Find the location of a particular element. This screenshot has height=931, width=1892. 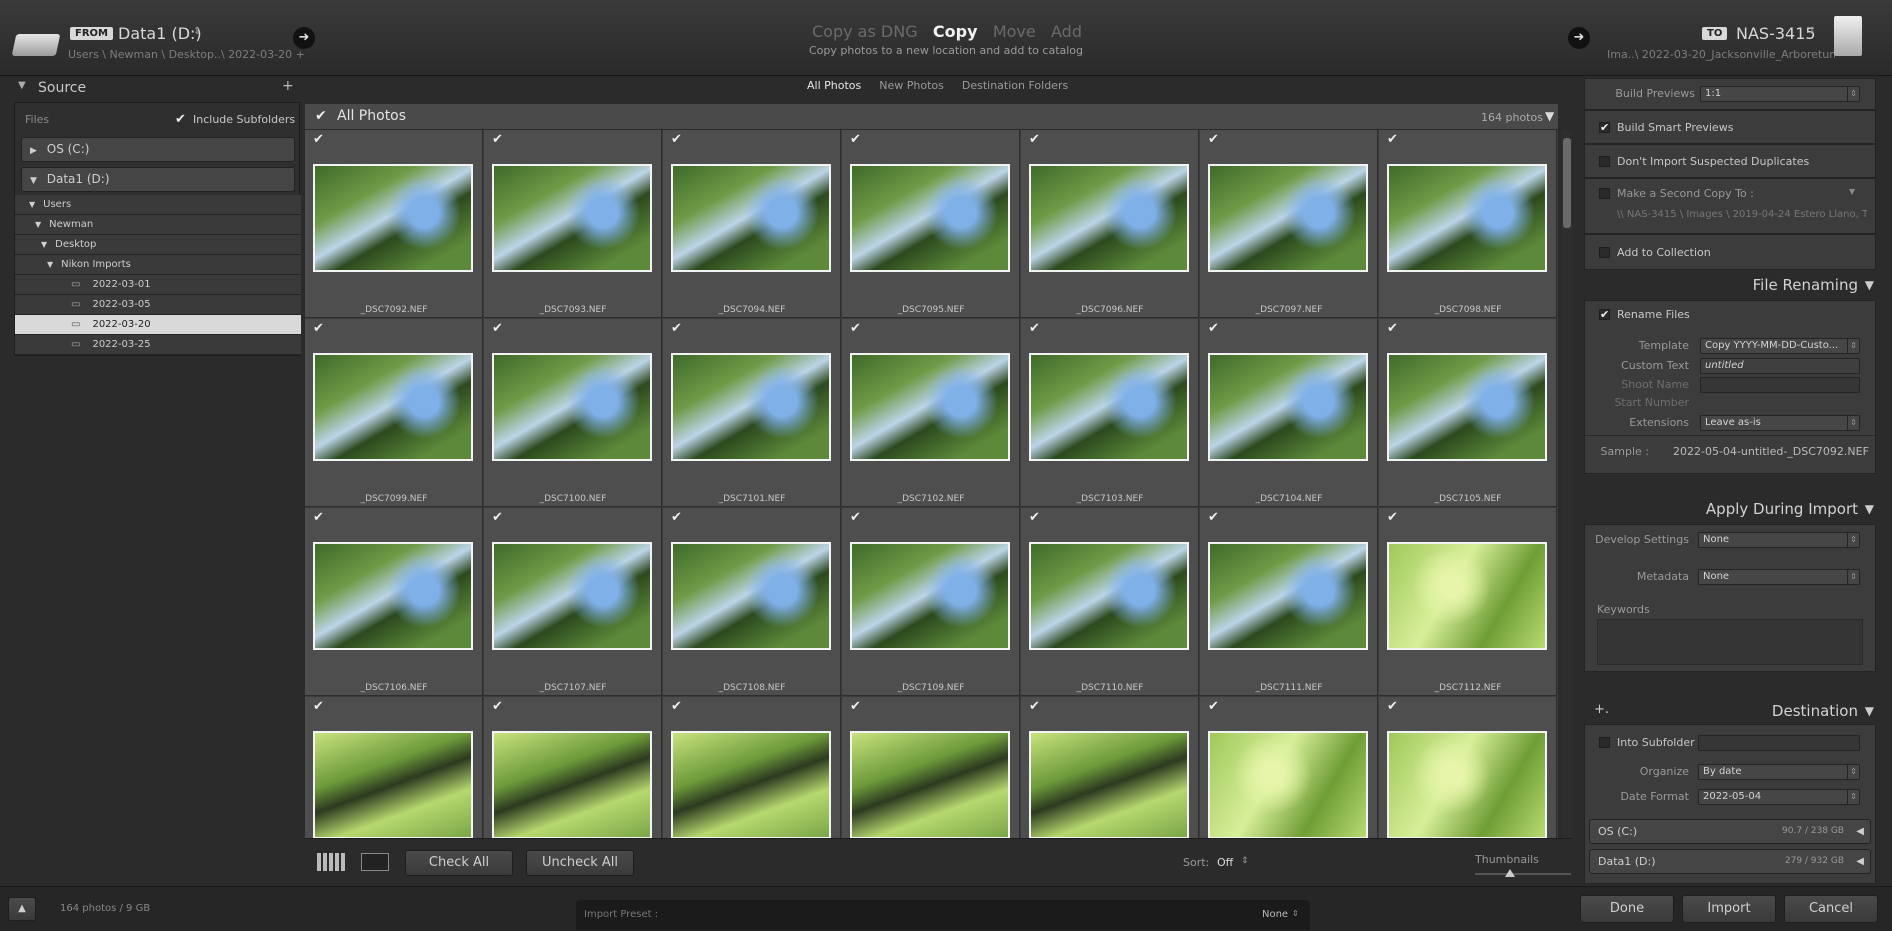

photo-cell: ✔ _DSC7107.NEF is located at coordinates (573, 602).